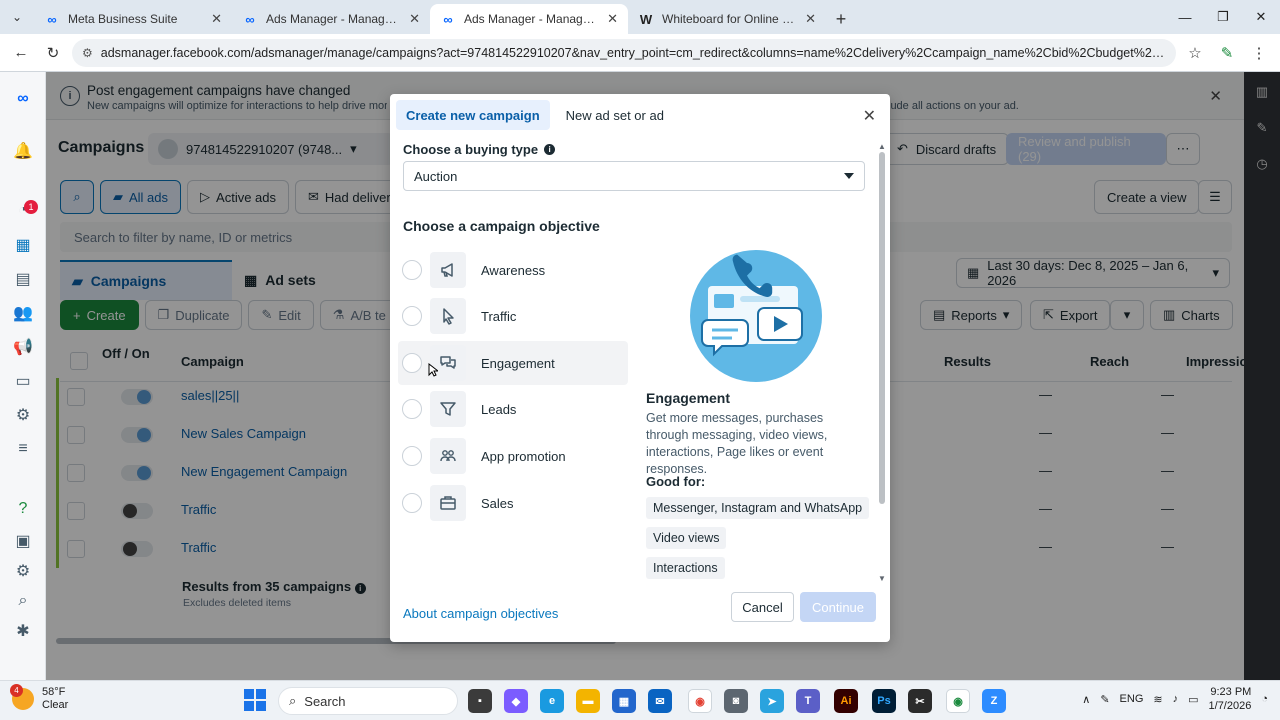 The height and width of the screenshot is (720, 1280). I want to click on chart-icon: ▥, so click(1262, 92).